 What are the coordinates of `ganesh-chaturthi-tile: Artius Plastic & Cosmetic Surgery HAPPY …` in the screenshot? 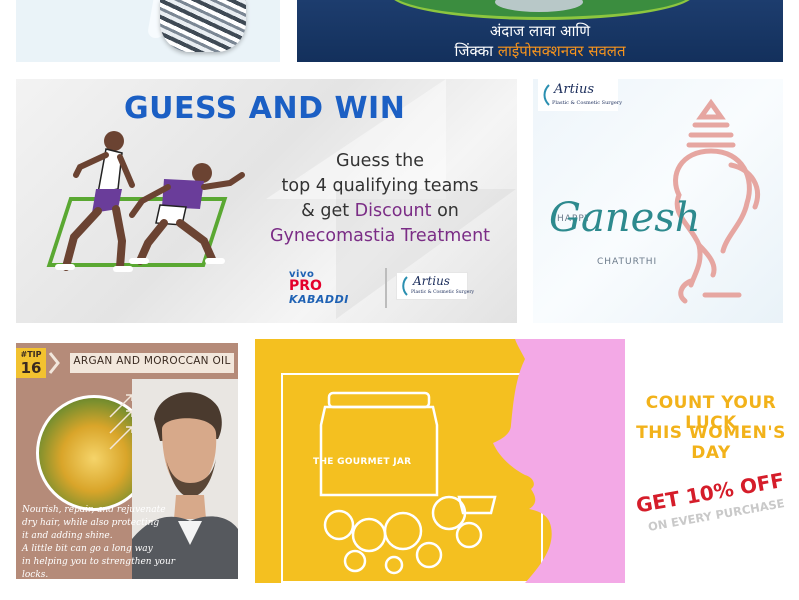 It's located at (658, 201).